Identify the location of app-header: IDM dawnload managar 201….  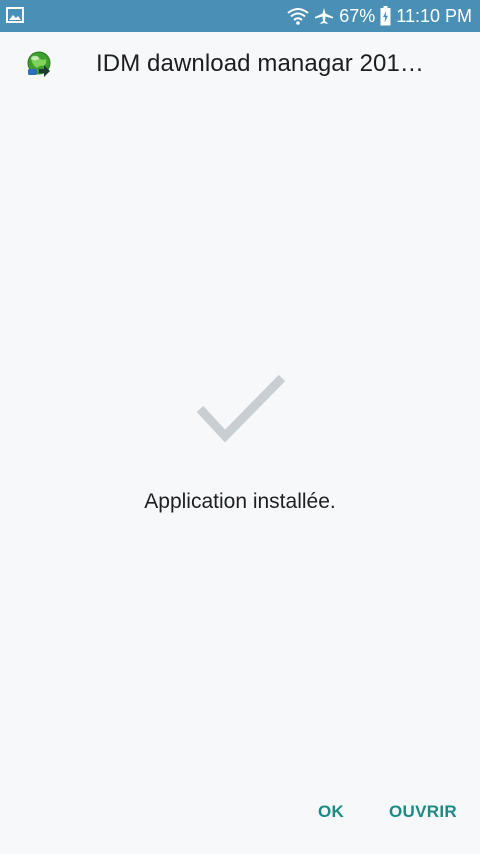
(240, 68).